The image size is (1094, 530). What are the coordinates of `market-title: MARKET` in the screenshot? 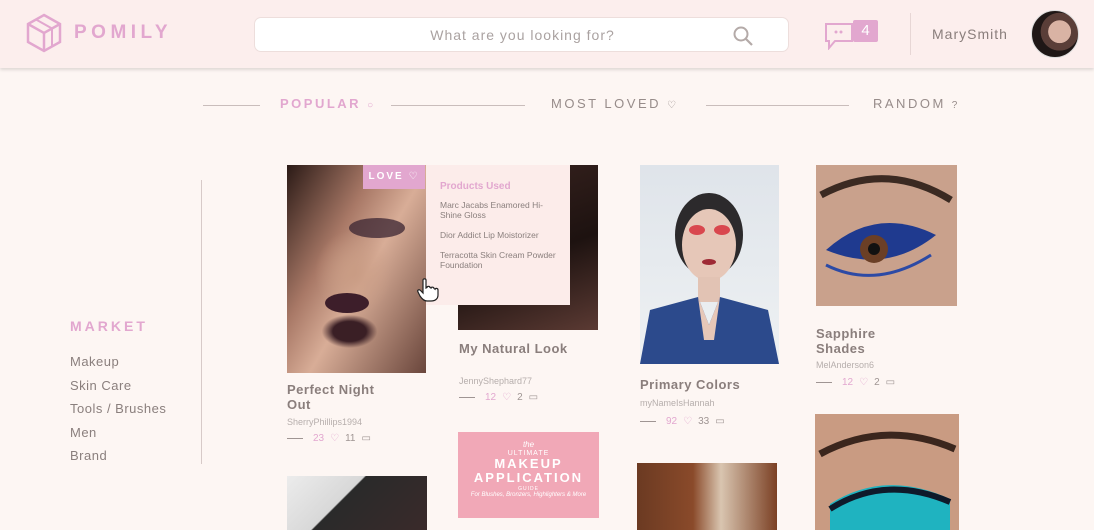 It's located at (109, 326).